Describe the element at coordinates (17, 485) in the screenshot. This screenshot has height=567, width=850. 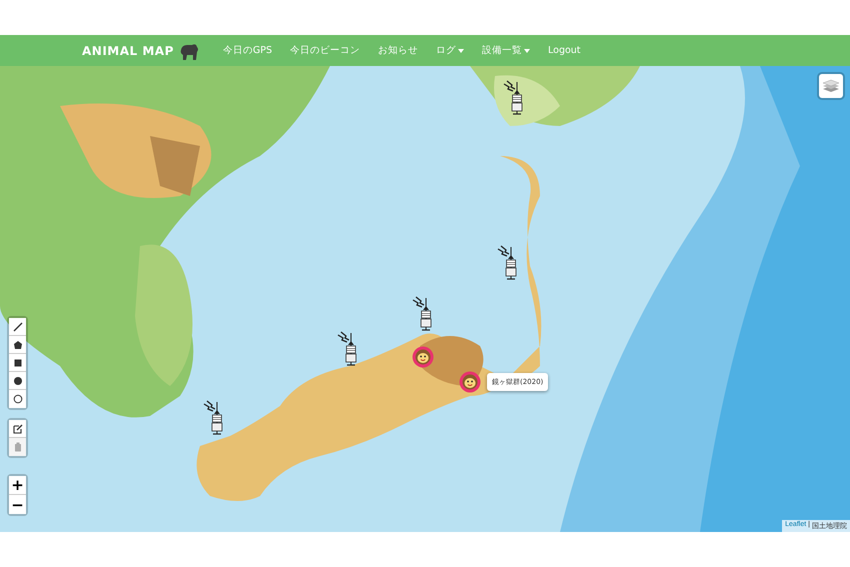
I see `zoom-in-button: +` at that location.